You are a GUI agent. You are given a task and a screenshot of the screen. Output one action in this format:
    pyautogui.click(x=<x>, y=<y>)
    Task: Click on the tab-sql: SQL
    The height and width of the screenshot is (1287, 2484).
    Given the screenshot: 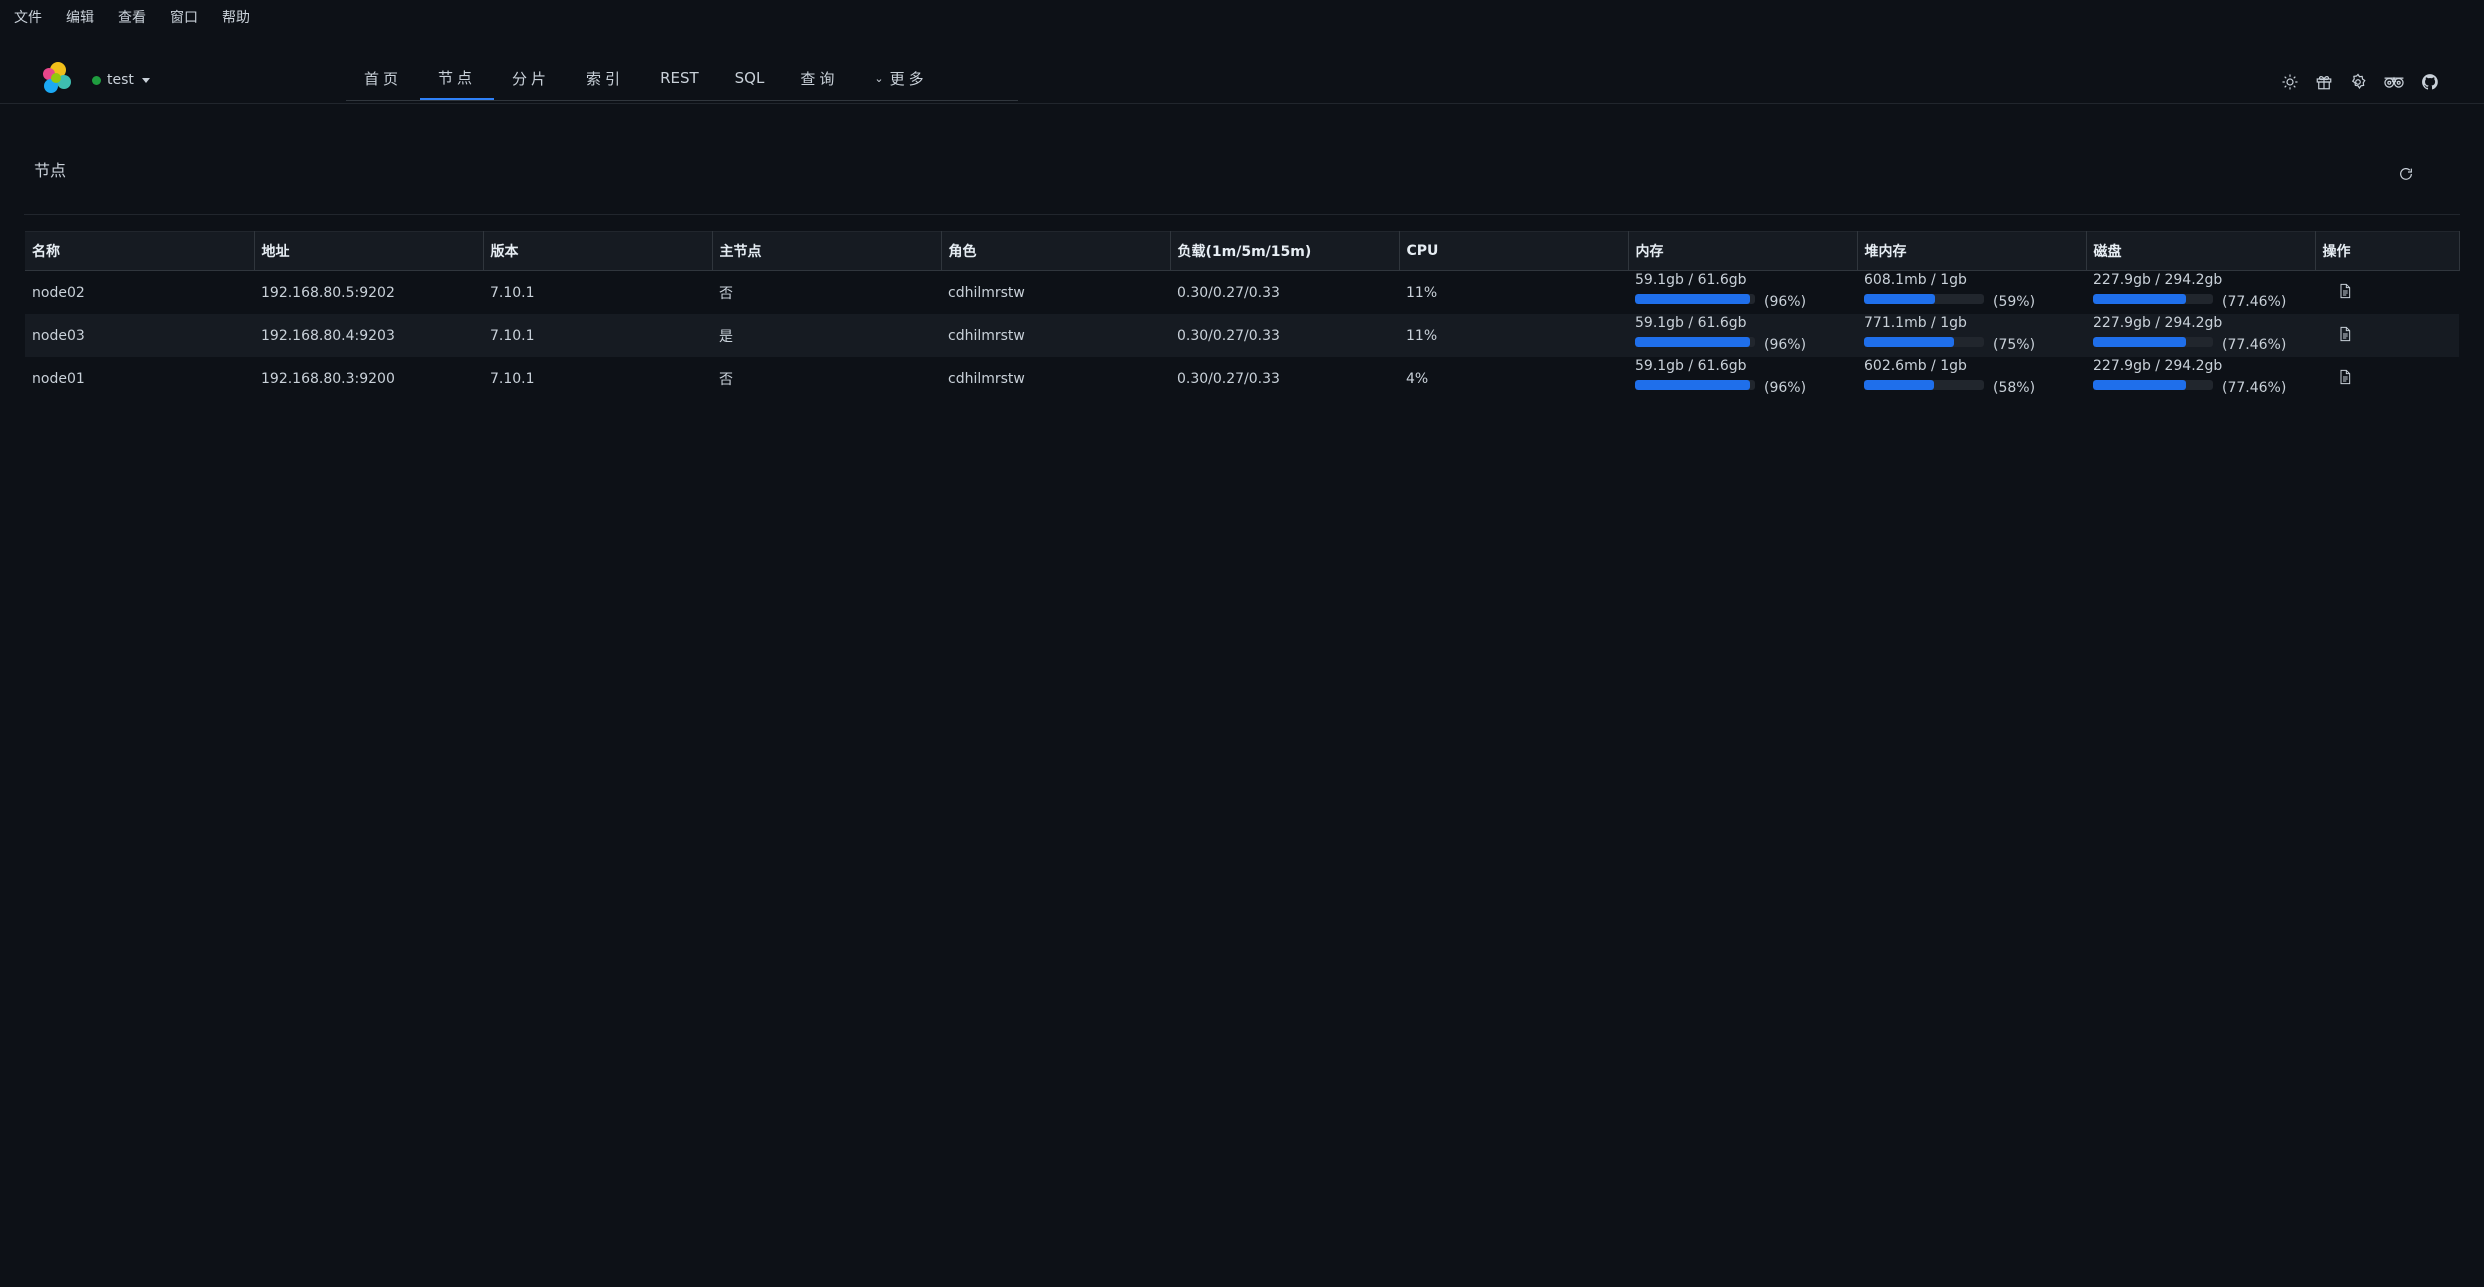 What is the action you would take?
    pyautogui.click(x=750, y=78)
    